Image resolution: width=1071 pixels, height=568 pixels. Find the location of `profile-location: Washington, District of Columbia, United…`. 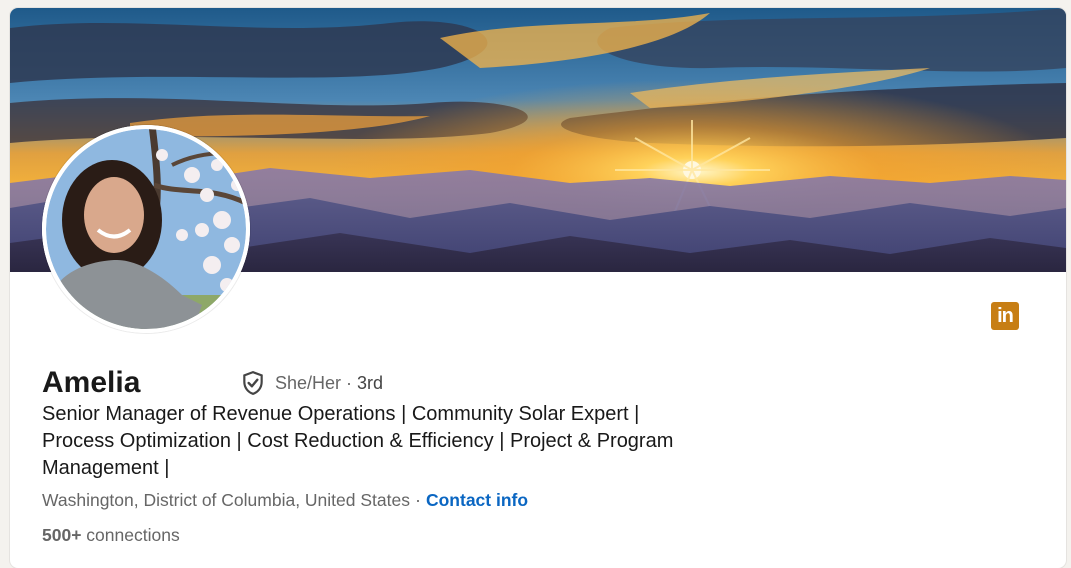

profile-location: Washington, District of Columbia, United… is located at coordinates (226, 500).